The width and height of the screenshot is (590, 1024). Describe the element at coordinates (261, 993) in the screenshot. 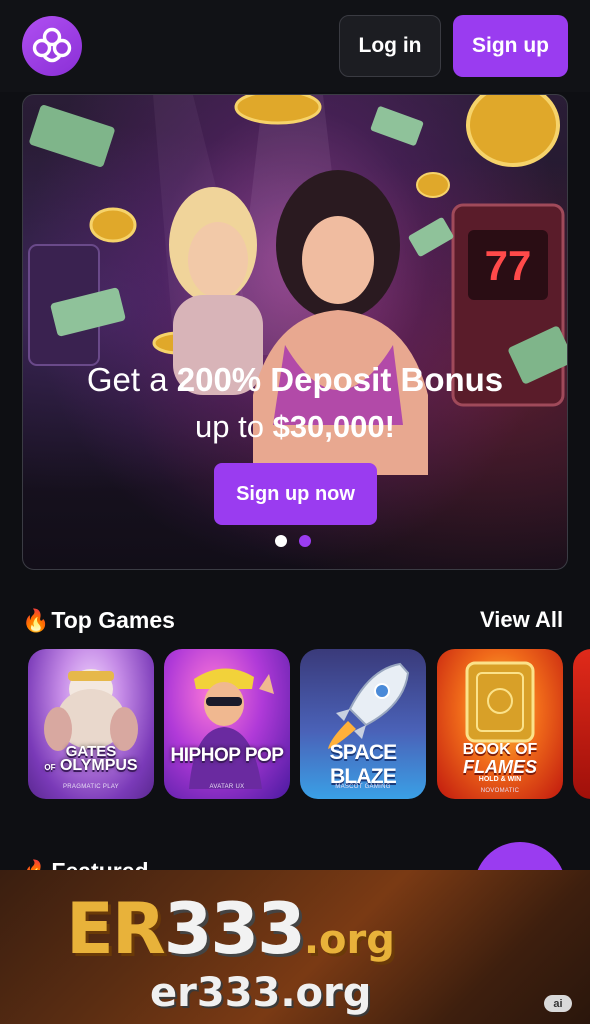

I see `watermark-url: er333.org` at that location.